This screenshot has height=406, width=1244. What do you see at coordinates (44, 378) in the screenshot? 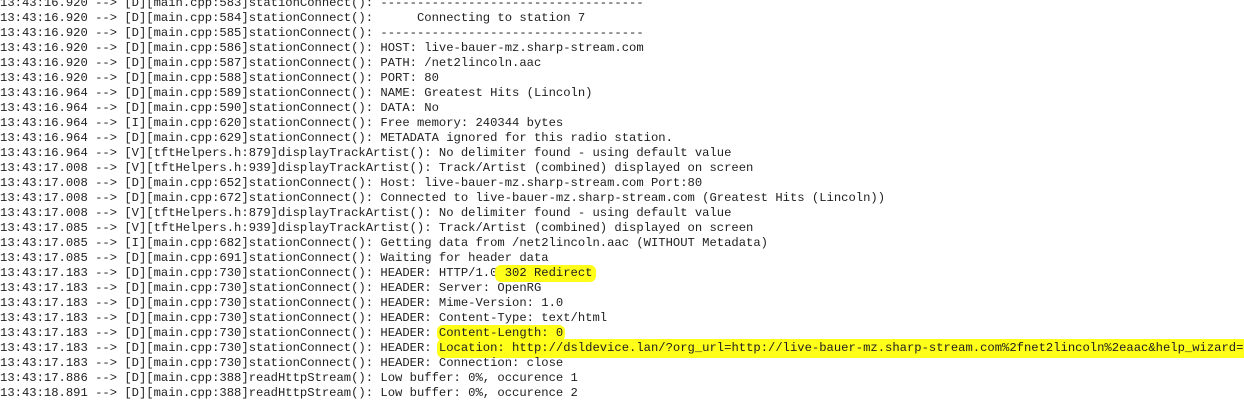
I see `log-timestamp: 13:43:17.886` at bounding box center [44, 378].